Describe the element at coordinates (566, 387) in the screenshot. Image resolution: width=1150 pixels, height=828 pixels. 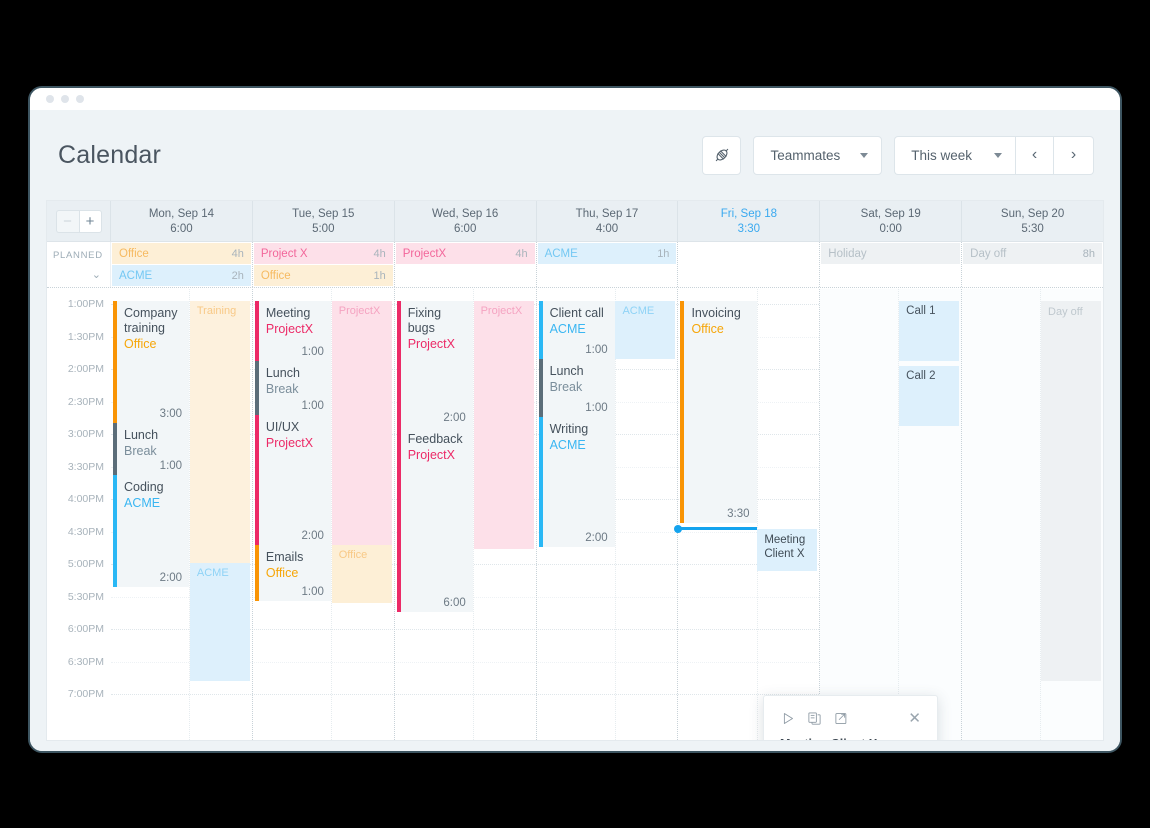
I see `event-project: Break` at that location.